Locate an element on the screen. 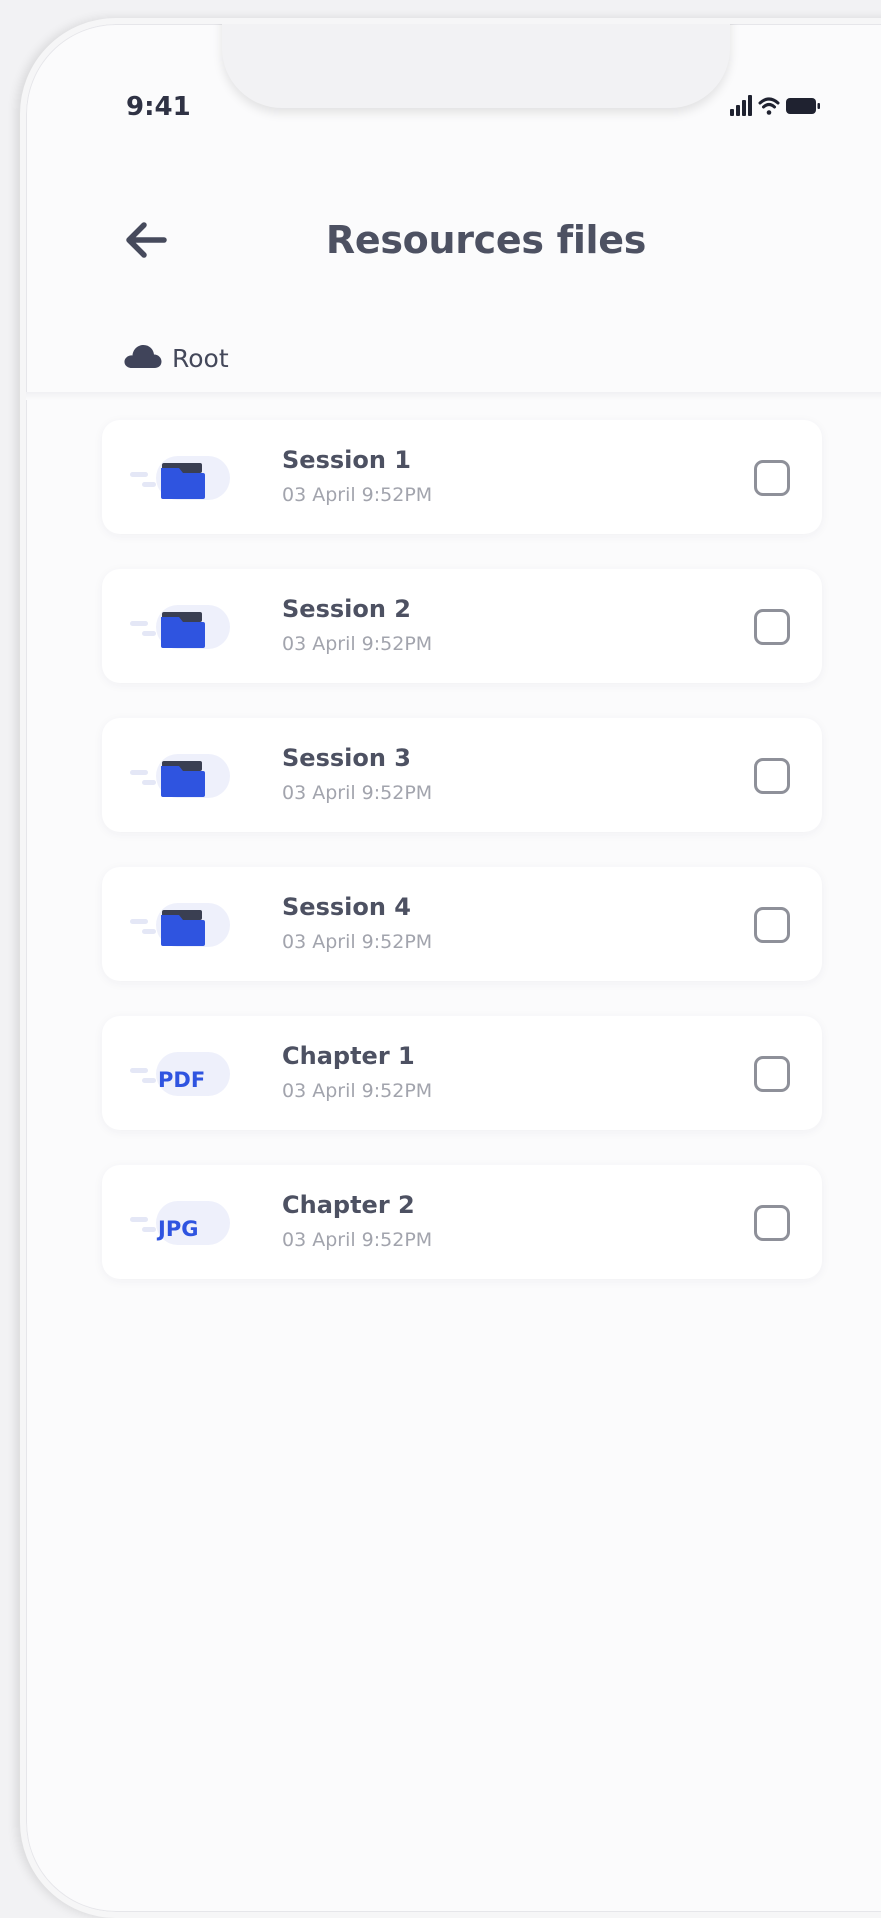 The width and height of the screenshot is (881, 1918). list-item-session-3: Session 3 03 April 9:52PM is located at coordinates (462, 775).